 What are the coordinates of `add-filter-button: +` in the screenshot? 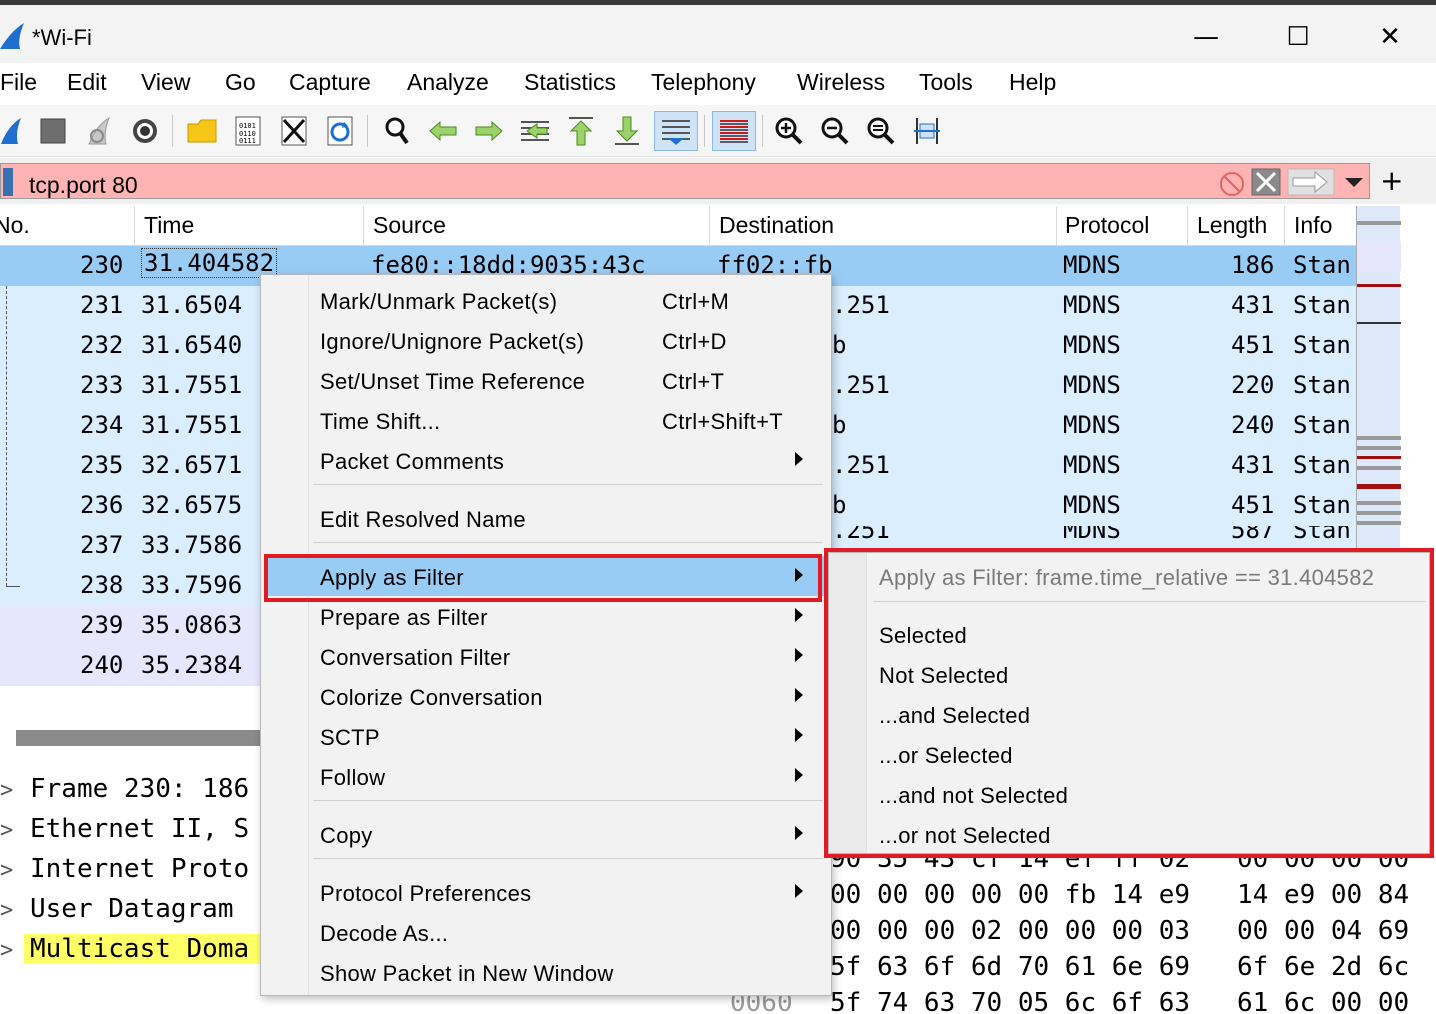 It's located at (1391, 180).